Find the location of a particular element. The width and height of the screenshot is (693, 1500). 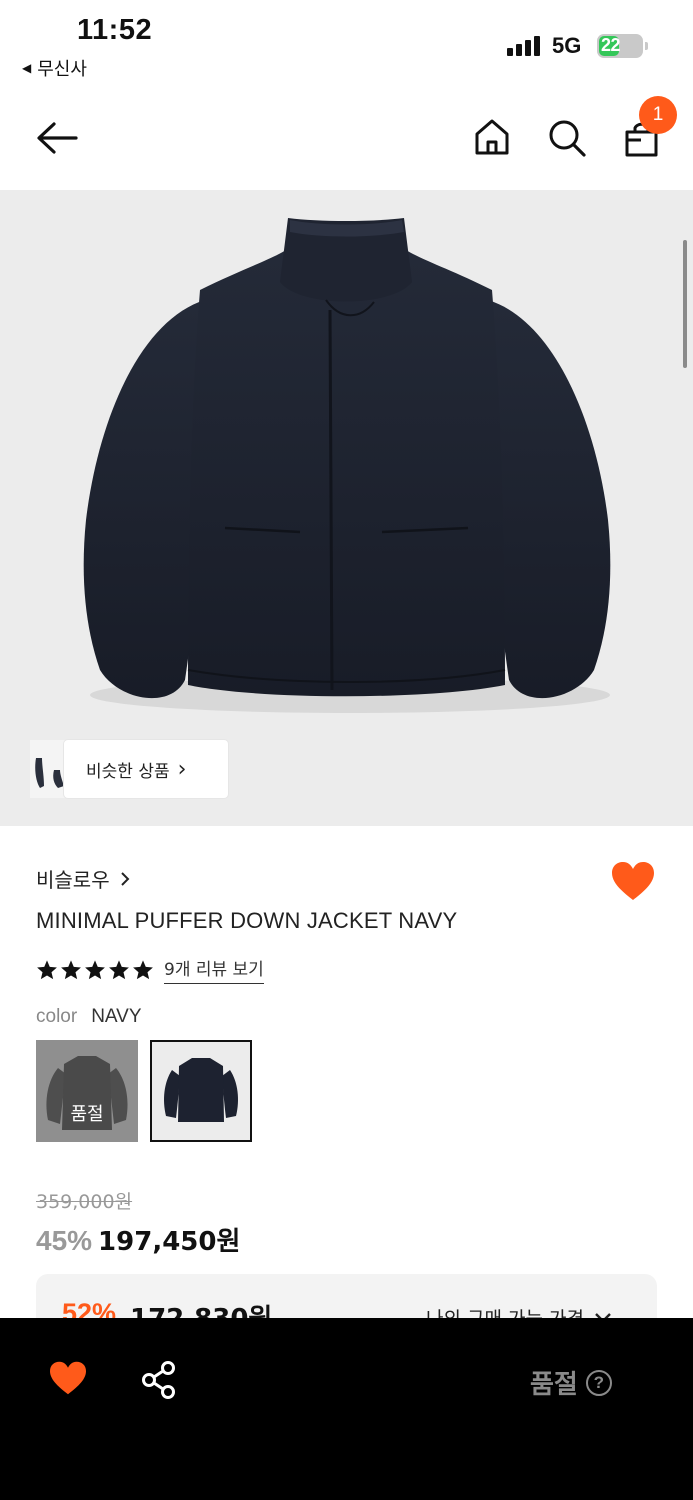

soldout-overlay-label: 품절 is located at coordinates (87, 1114).